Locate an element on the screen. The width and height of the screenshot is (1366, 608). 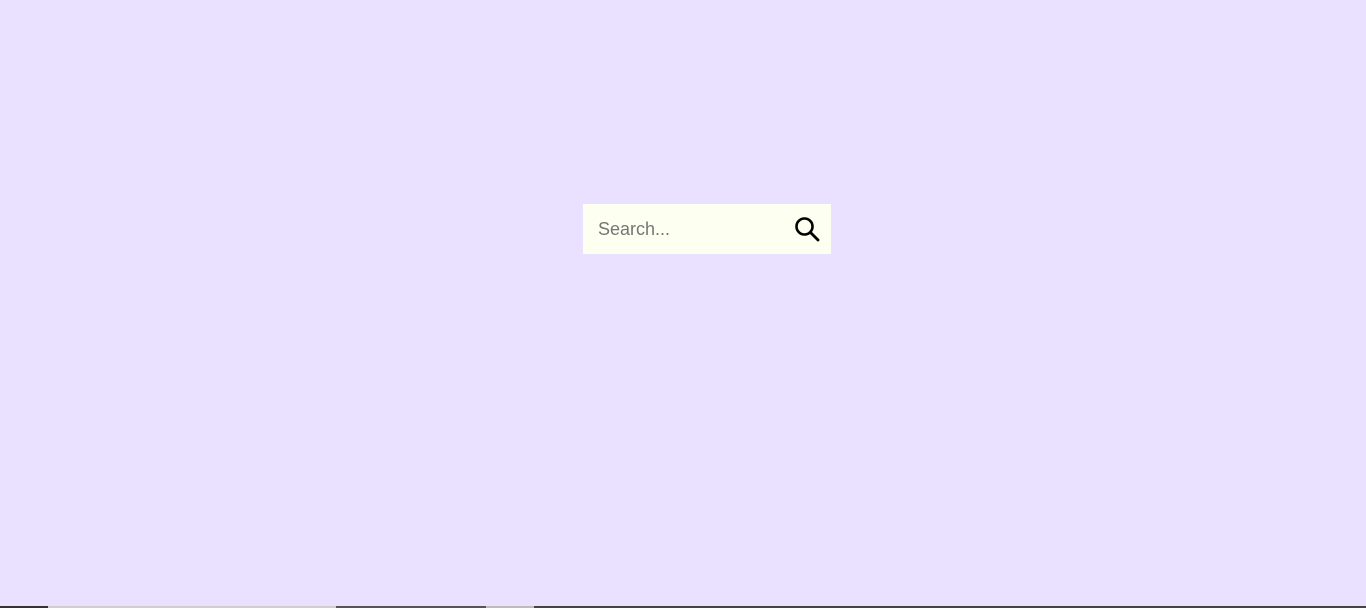
search-input is located at coordinates (683, 229).